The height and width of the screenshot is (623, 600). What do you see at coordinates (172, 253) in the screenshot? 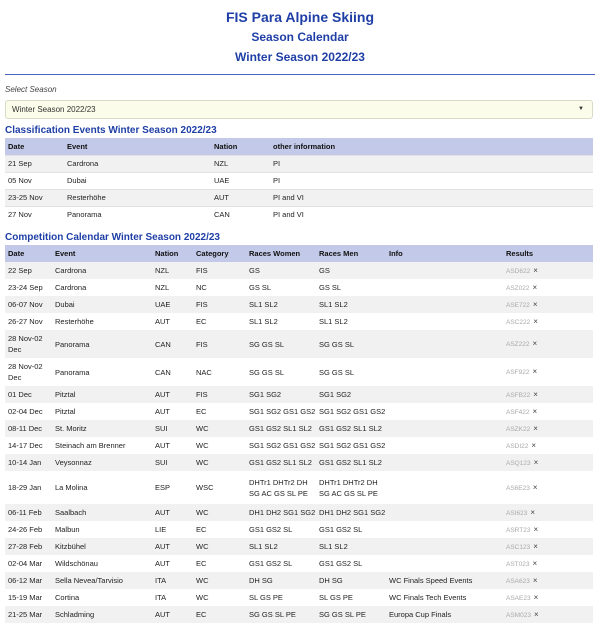
I see `column-header: Nation` at bounding box center [172, 253].